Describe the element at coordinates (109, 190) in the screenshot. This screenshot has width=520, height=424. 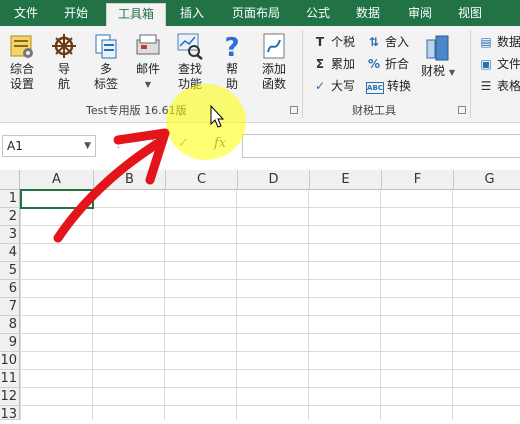
I see `red-arrow-annotation` at that location.